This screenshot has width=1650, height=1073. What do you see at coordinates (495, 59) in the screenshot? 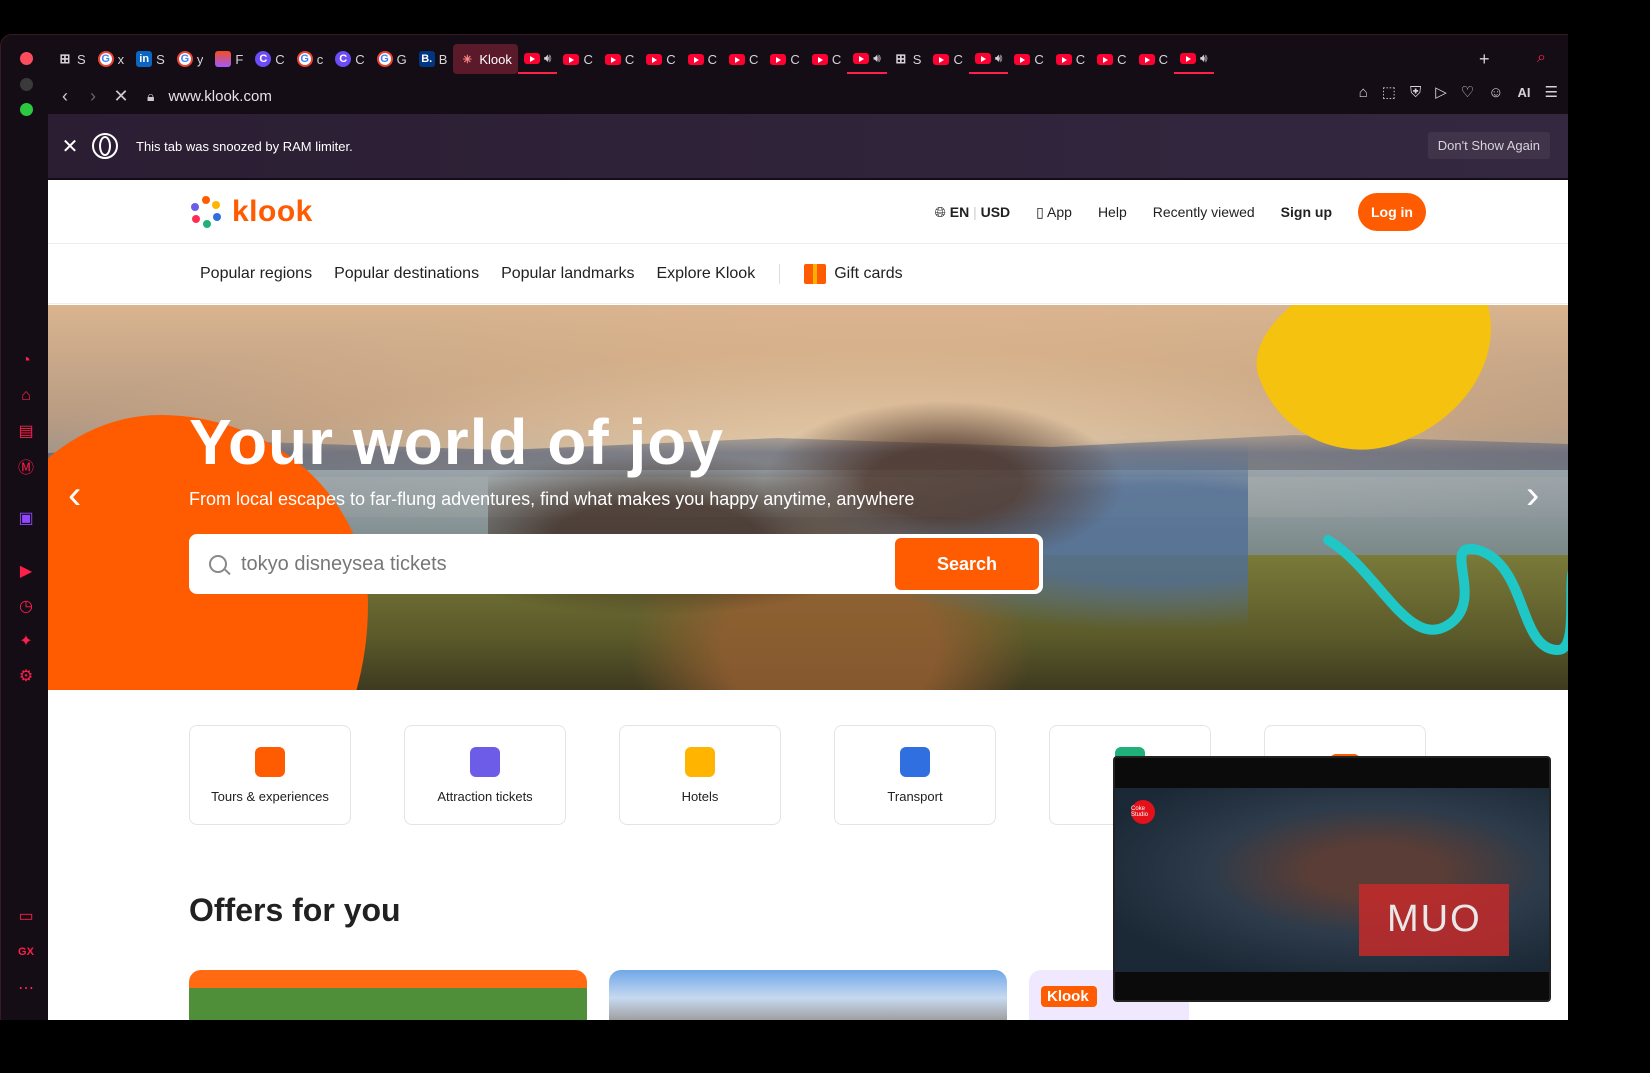
I see `tab-title: Klook` at bounding box center [495, 59].